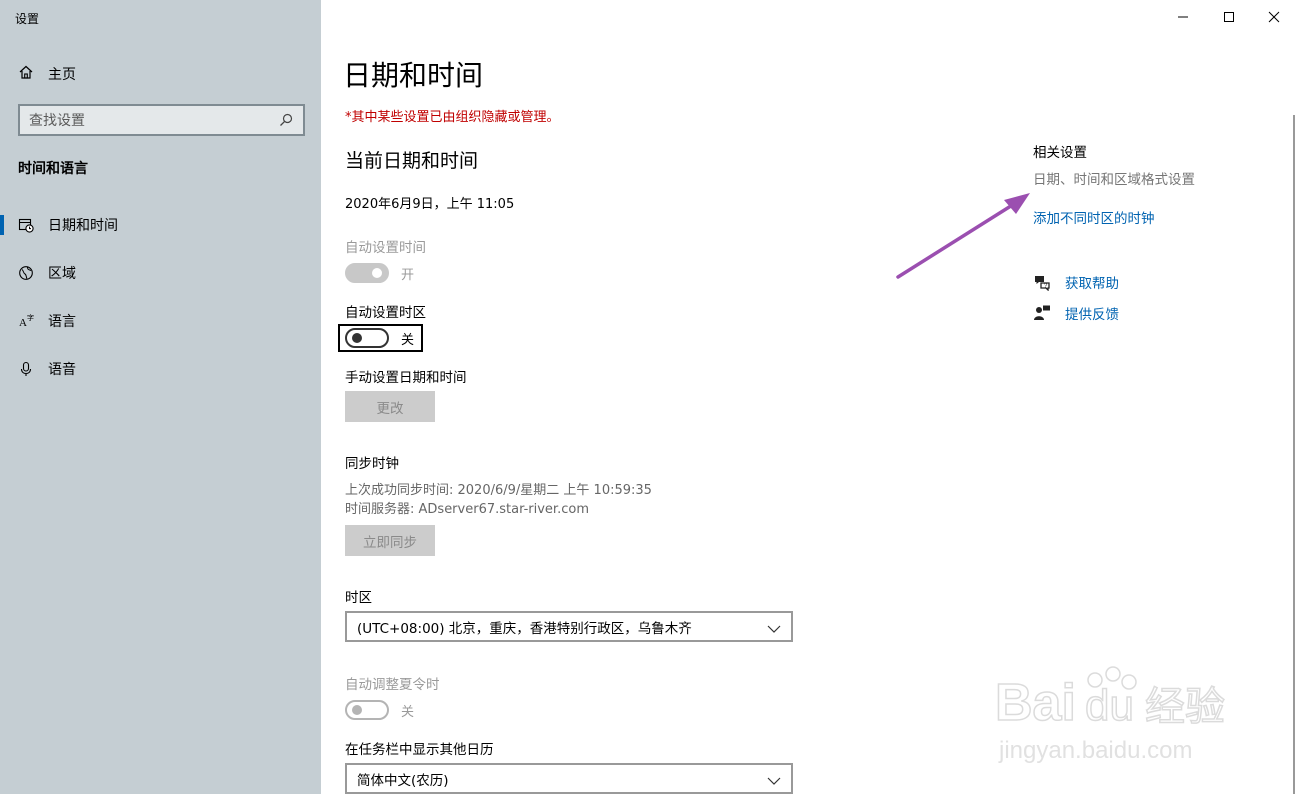 This screenshot has width=1298, height=794. What do you see at coordinates (1092, 315) in the screenshot?
I see `feedback-label: 提供反馈` at bounding box center [1092, 315].